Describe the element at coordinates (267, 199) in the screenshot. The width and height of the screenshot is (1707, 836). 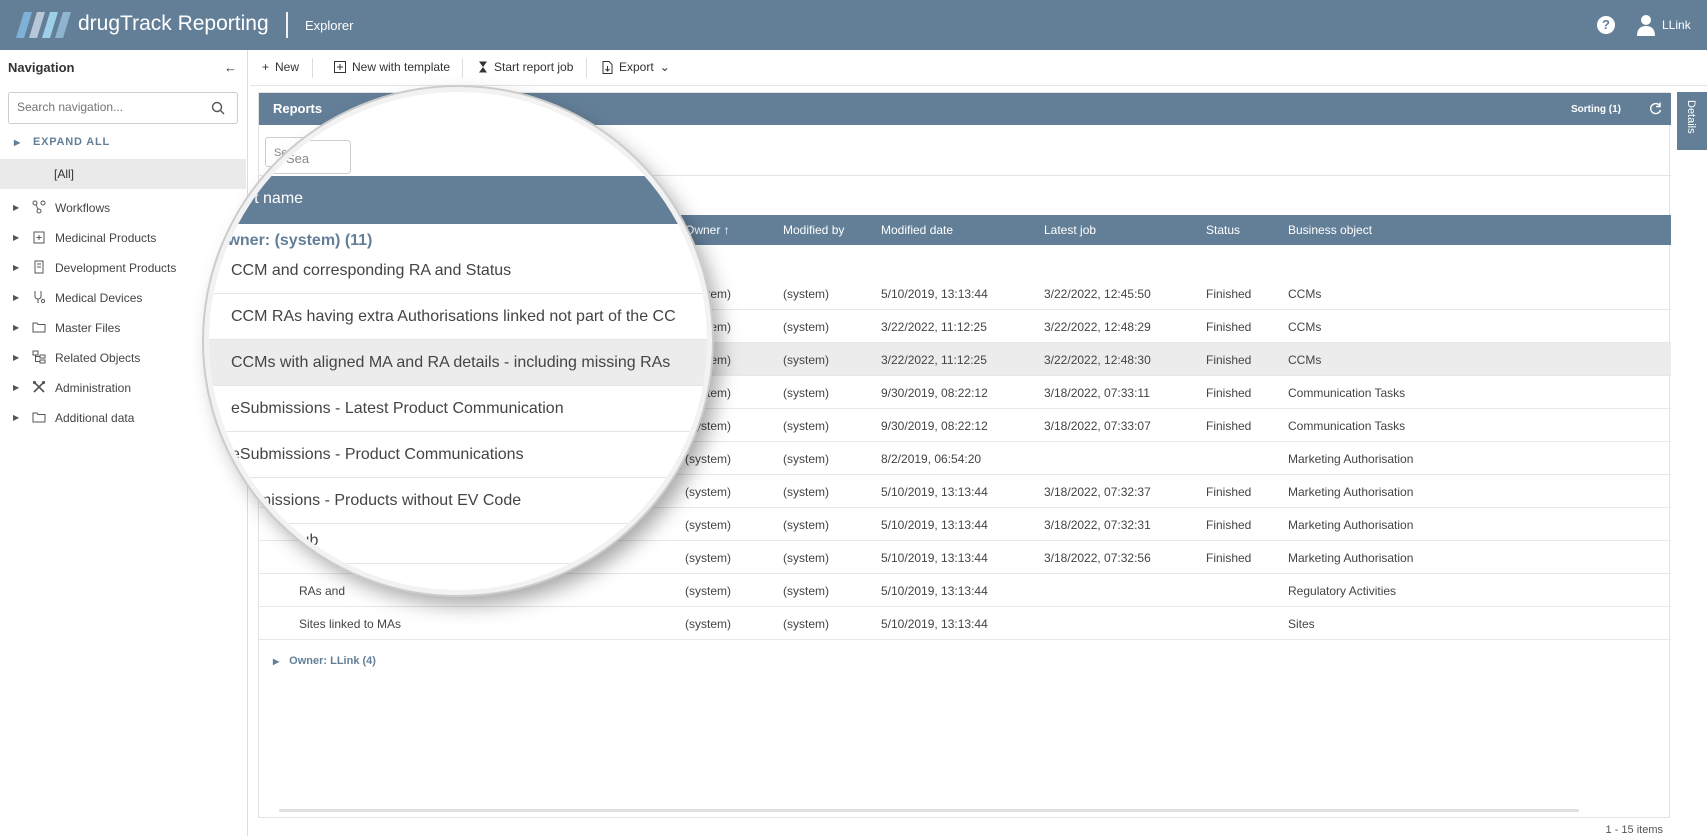
I see `col-report-name: port name` at that location.